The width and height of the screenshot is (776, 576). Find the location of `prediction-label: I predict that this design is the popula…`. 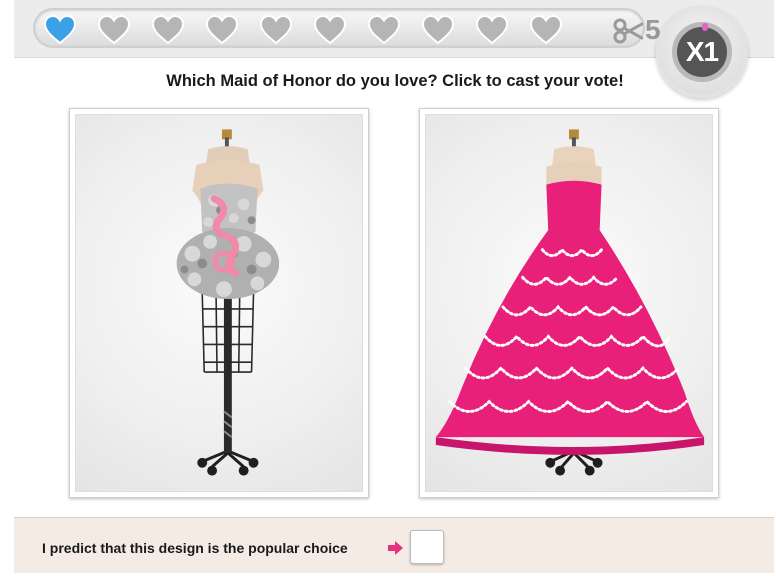

prediction-label: I predict that this design is the popula… is located at coordinates (195, 548).